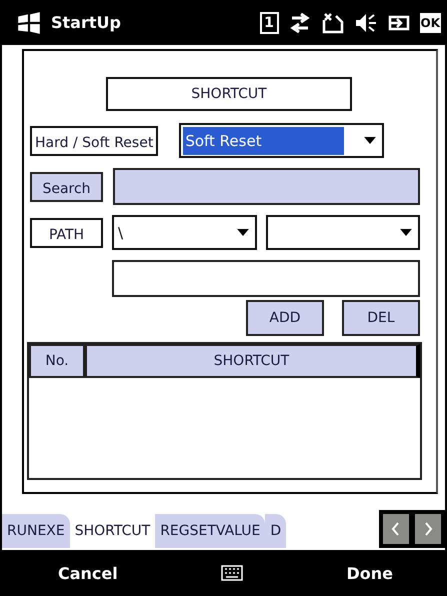 The image size is (447, 596). I want to click on keyboard-icon, so click(232, 573).